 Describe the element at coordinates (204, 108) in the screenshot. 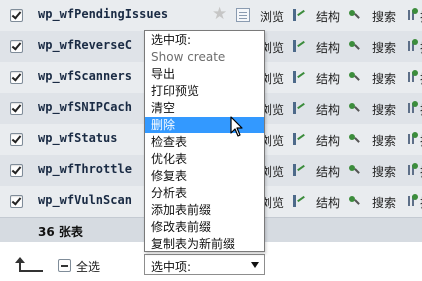

I see `dropdown-option: 清空` at that location.